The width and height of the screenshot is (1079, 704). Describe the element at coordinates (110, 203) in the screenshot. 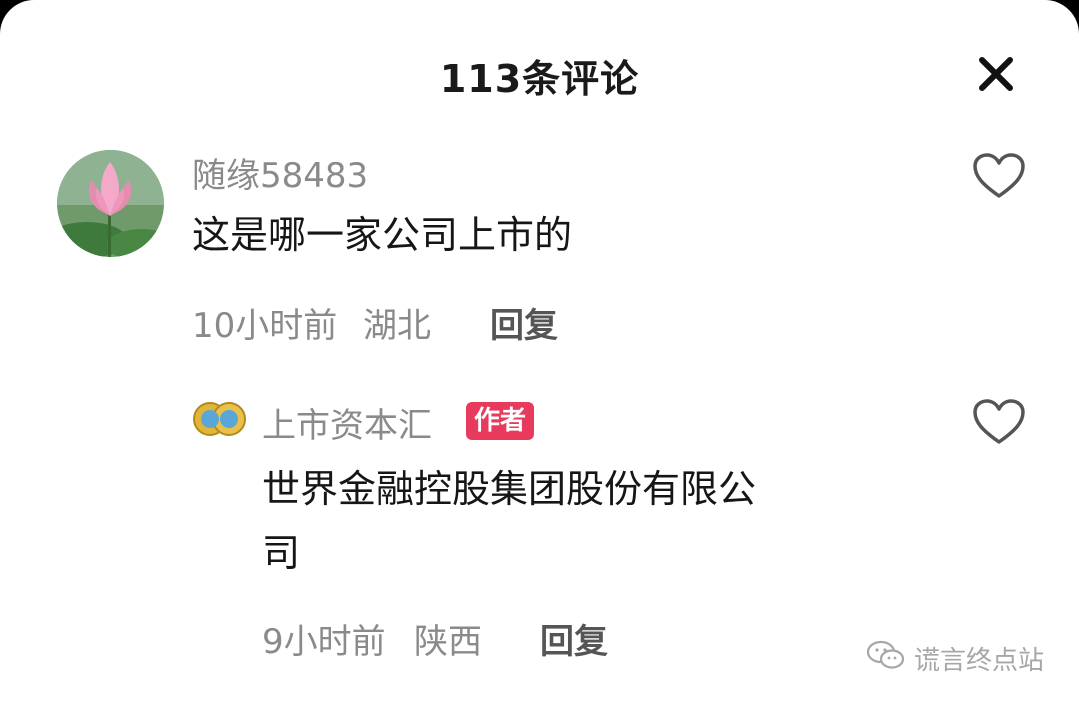

I see `lotus-avatar` at that location.